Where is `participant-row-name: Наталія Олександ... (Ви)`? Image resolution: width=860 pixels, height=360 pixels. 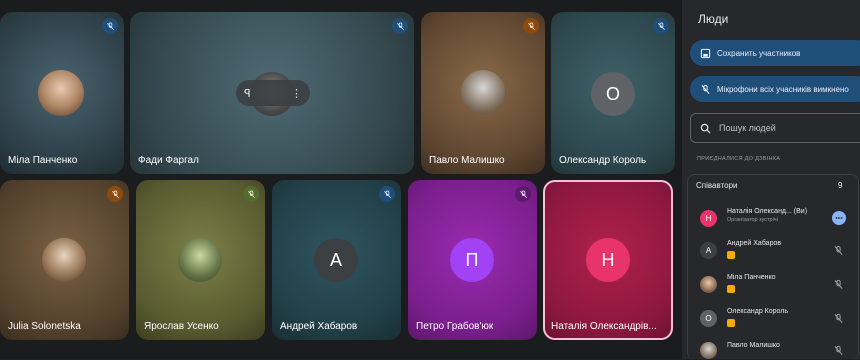 participant-row-name: Наталія Олександ... (Ви) is located at coordinates (767, 211).